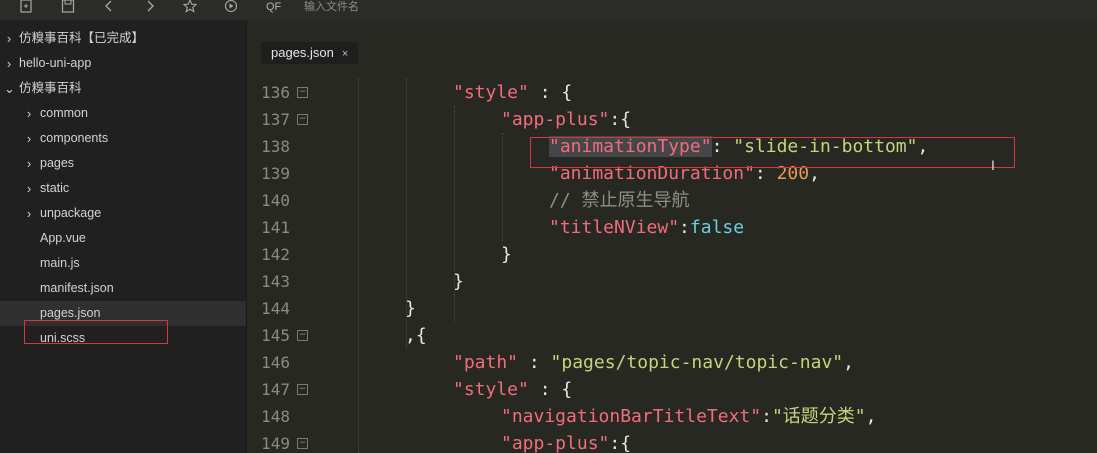 Image resolution: width=1097 pixels, height=453 pixels. What do you see at coordinates (672, 227) in the screenshot?
I see `code-line: 141 "titleNView":false` at bounding box center [672, 227].